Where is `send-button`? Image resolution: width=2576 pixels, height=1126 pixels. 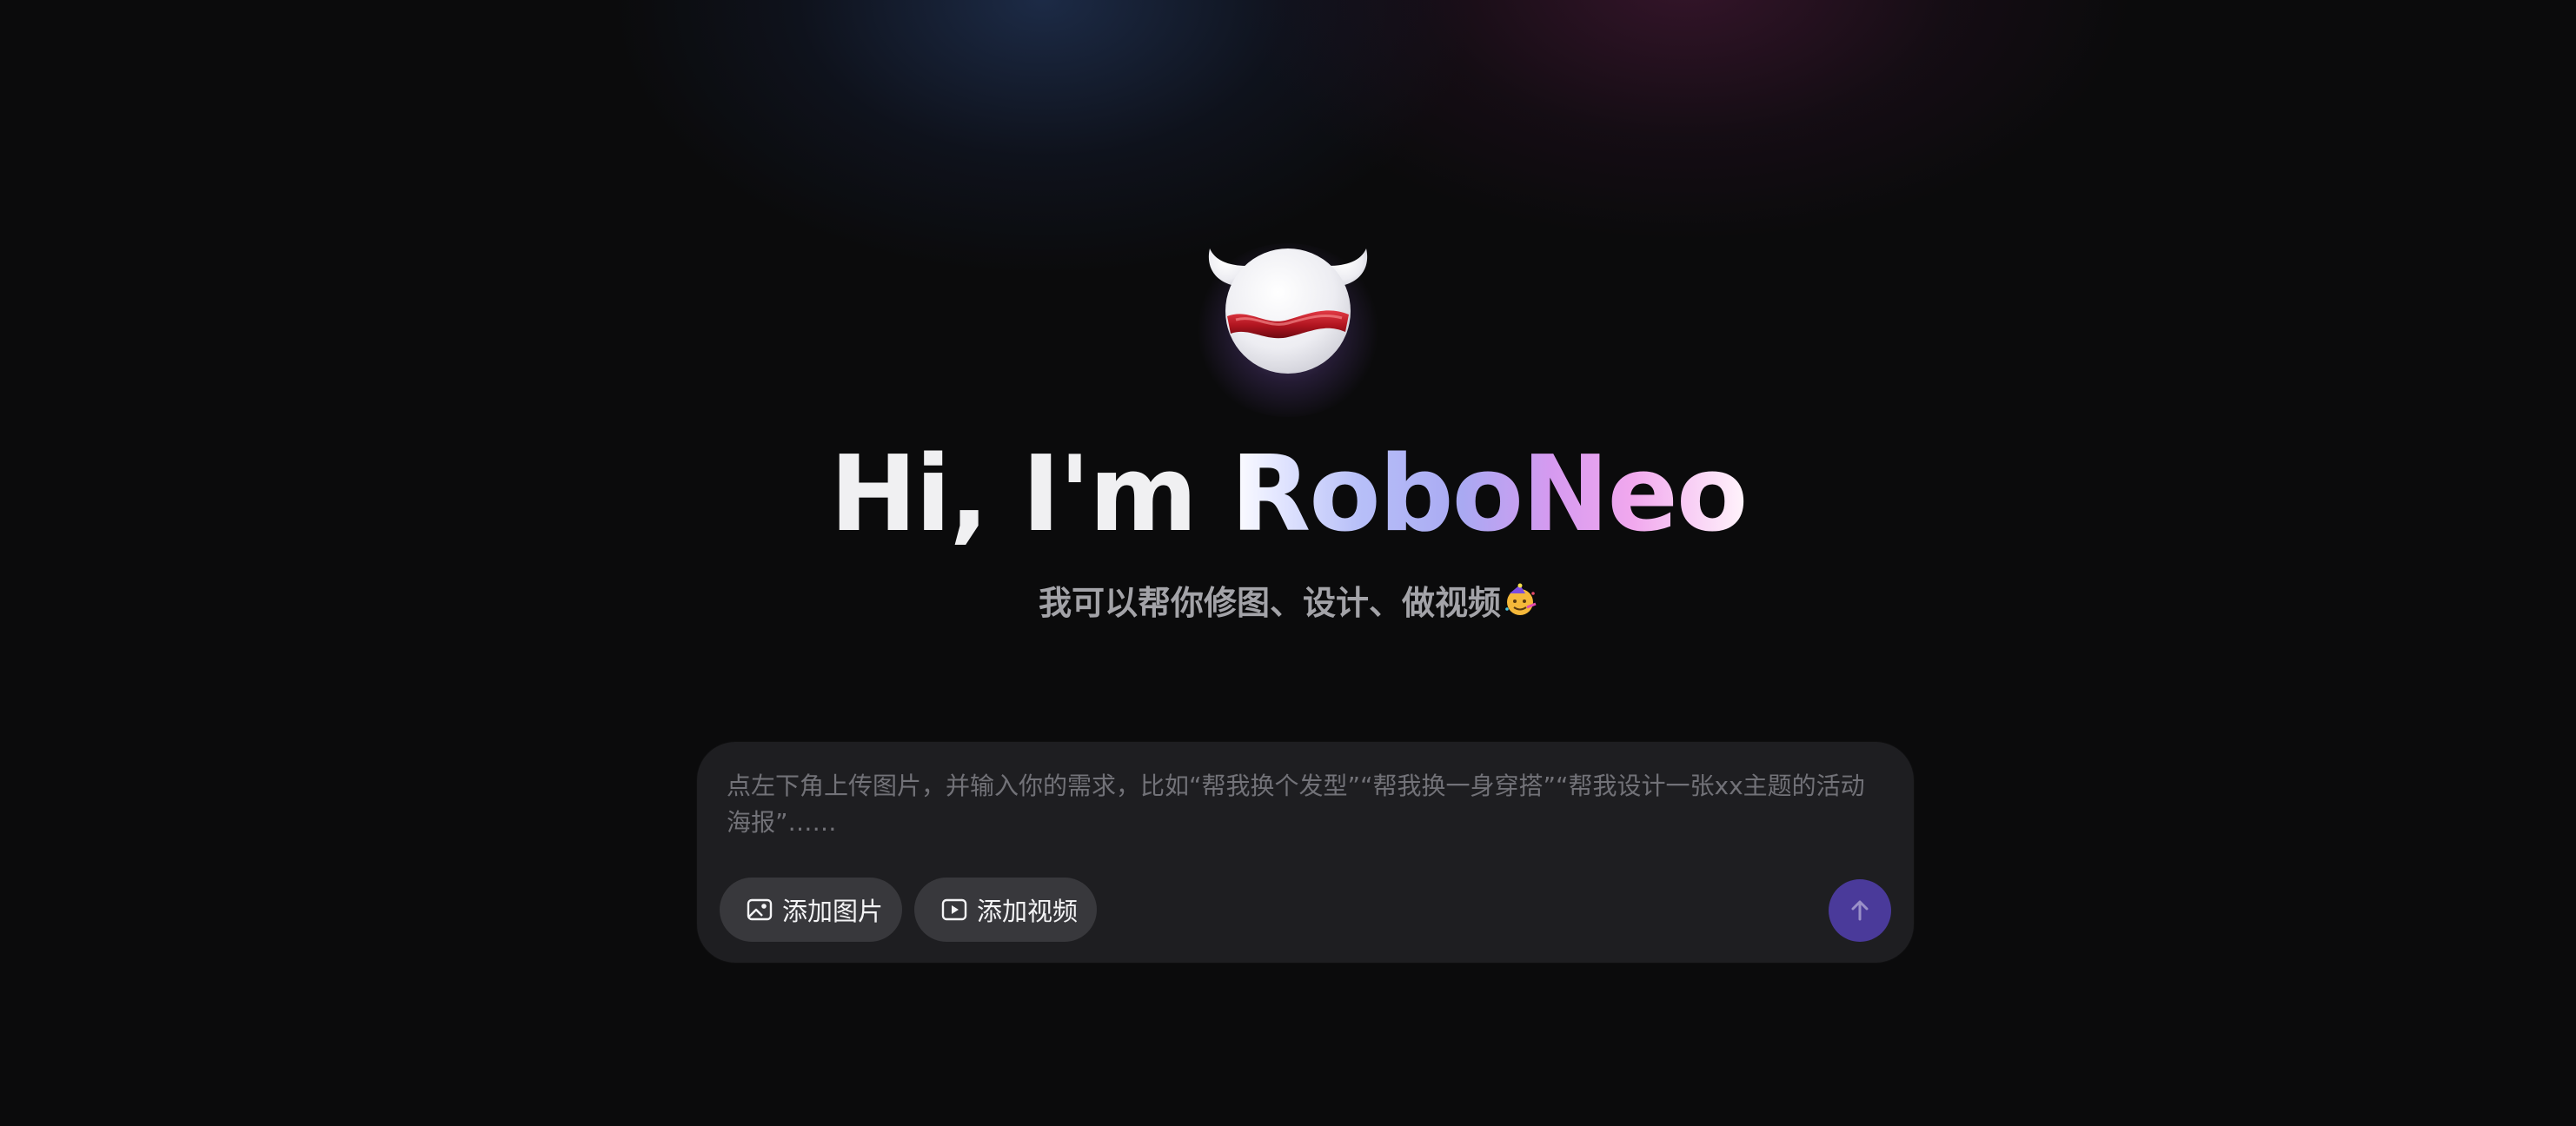
send-button is located at coordinates (1860, 911).